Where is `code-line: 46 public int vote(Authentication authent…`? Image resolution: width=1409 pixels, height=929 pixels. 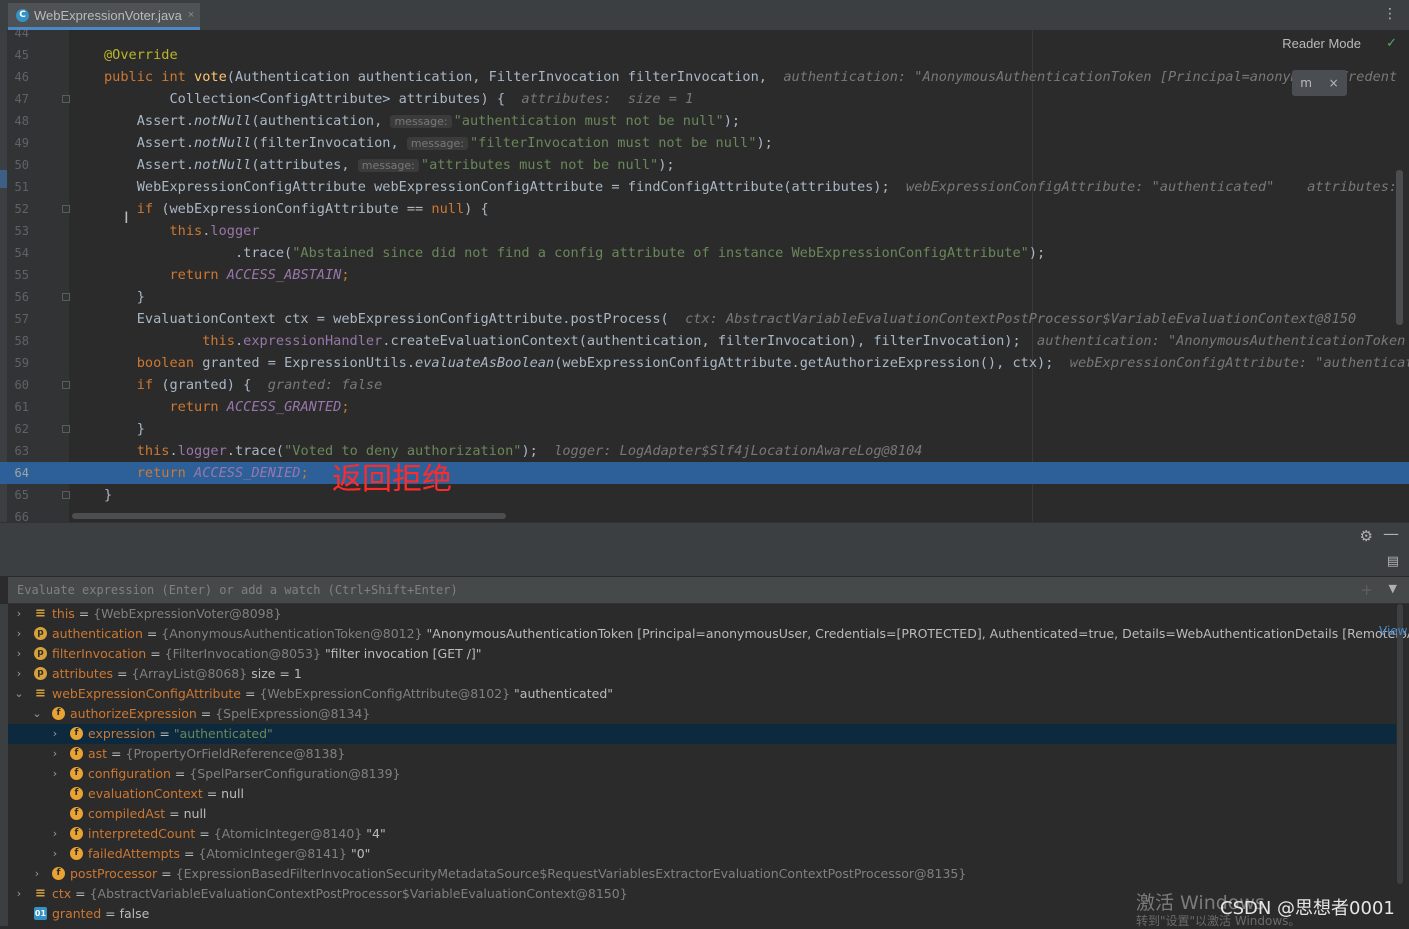
code-line: 46 public int vote(Authentication authent… is located at coordinates (704, 77).